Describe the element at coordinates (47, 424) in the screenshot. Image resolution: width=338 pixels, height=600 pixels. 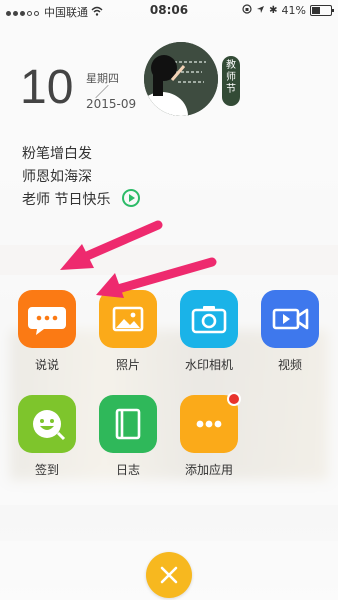
I see `checkin-smile-icon` at that location.